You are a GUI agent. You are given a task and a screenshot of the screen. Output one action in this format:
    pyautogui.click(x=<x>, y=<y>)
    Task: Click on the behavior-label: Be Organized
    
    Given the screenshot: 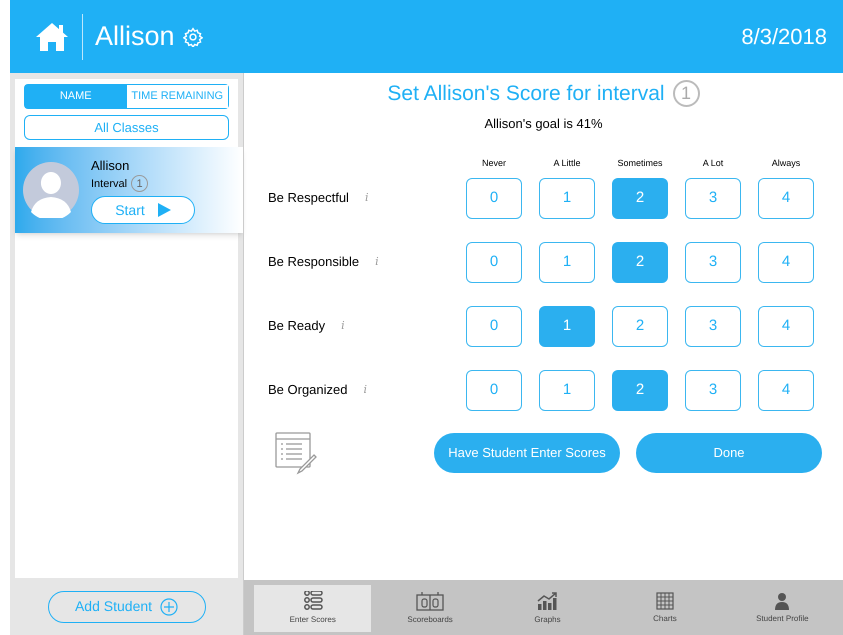 What is the action you would take?
    pyautogui.click(x=308, y=390)
    